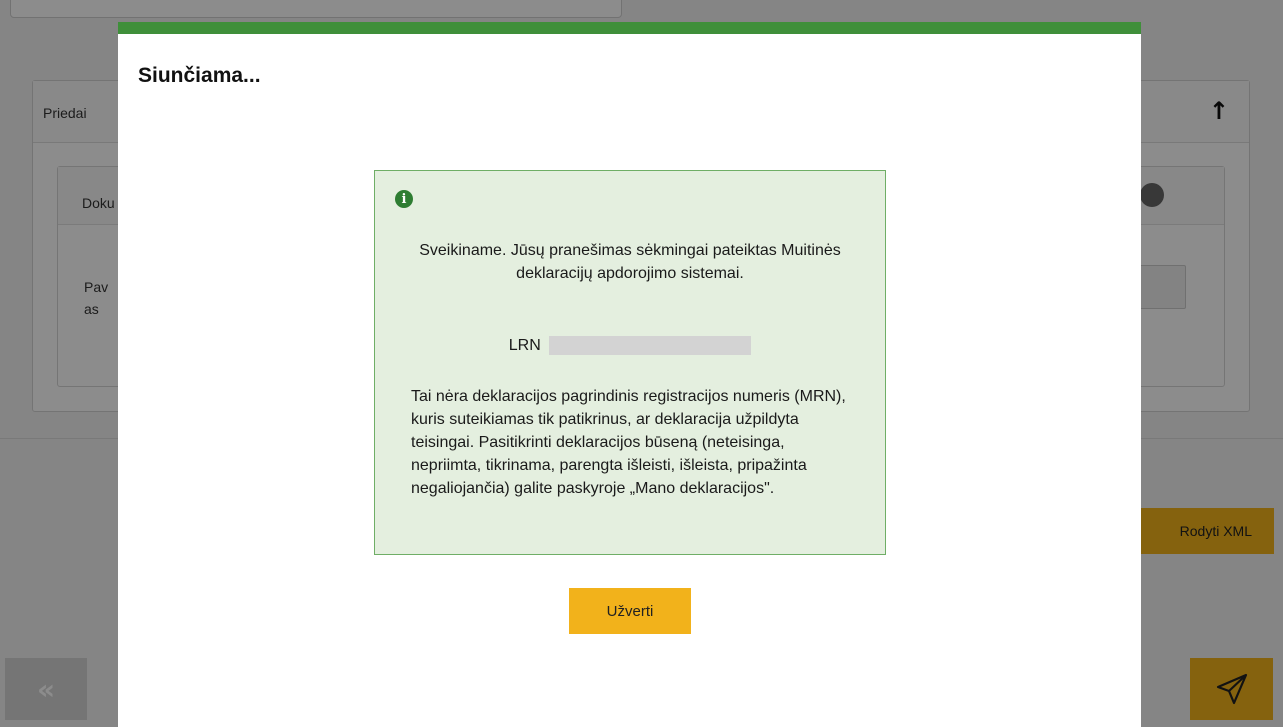 Image resolution: width=1283 pixels, height=727 pixels. I want to click on lrn-value-redacted, so click(650, 346).